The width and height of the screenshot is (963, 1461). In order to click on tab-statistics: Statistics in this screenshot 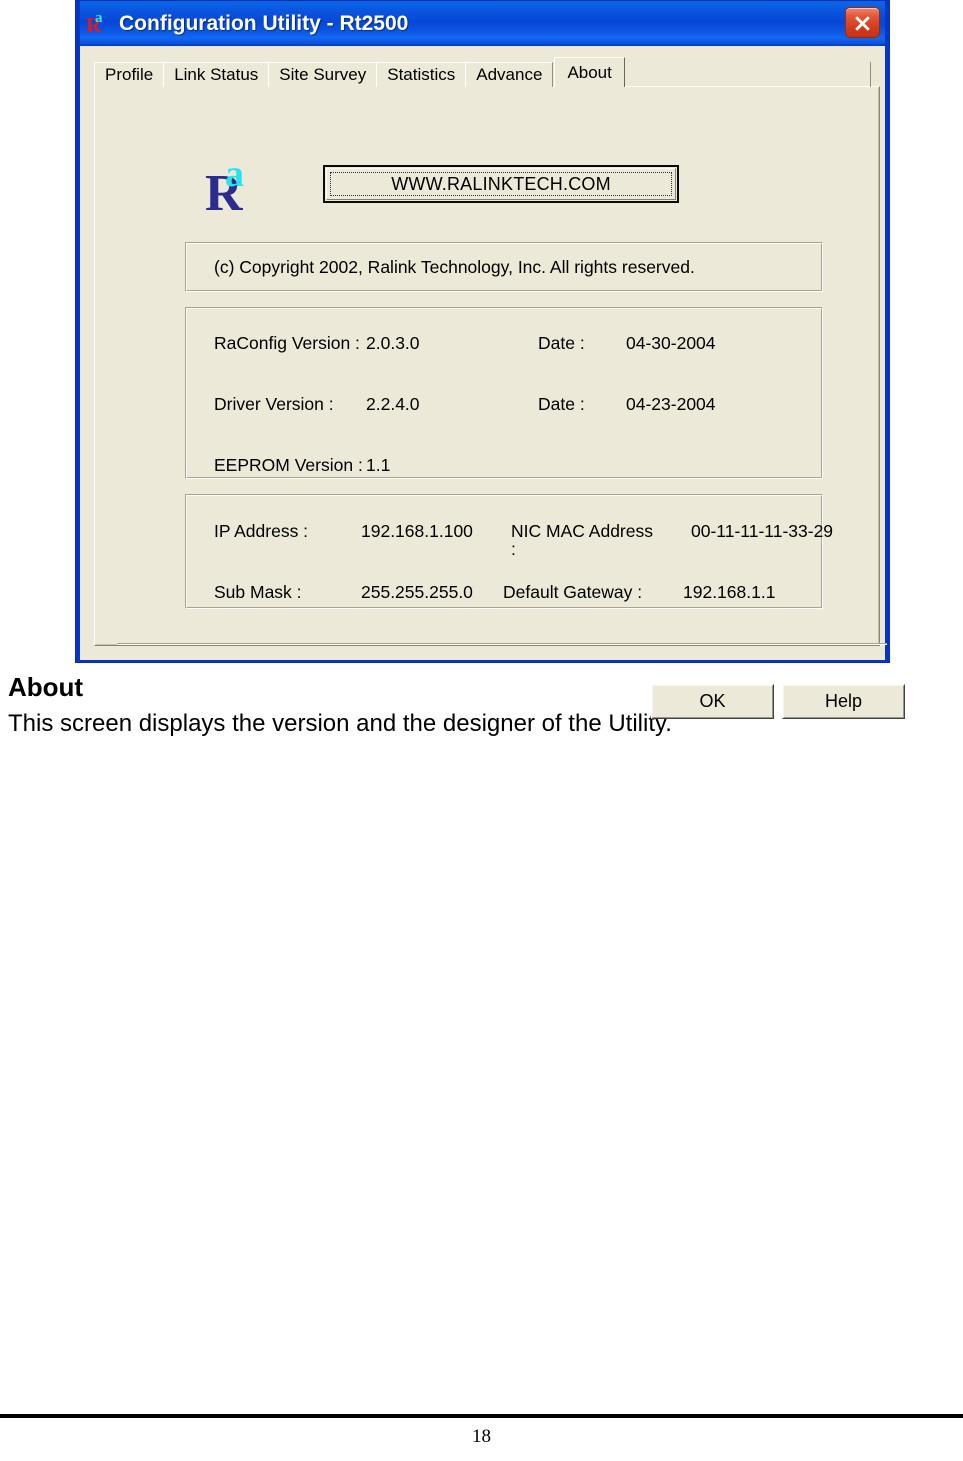, I will do `click(421, 74)`.